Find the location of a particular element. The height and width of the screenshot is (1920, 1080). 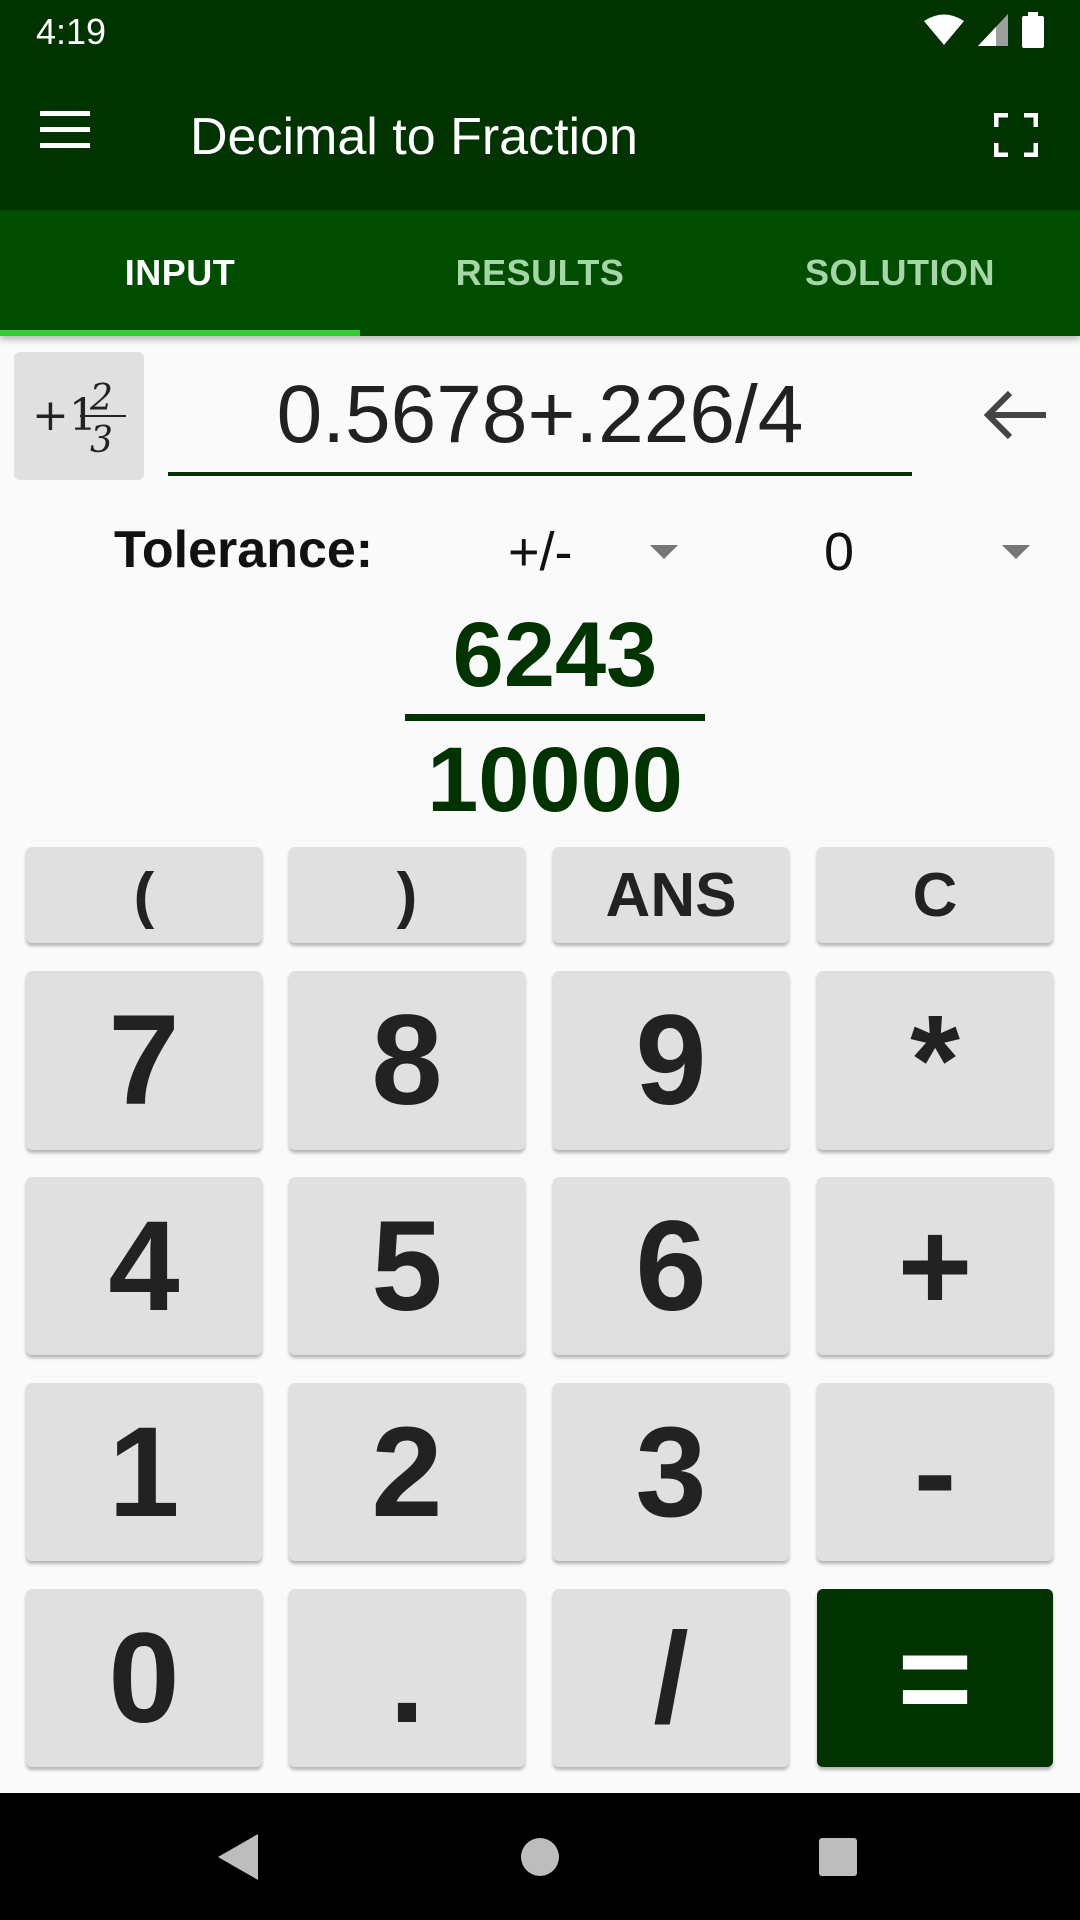

key-9: 9 is located at coordinates (671, 1060).